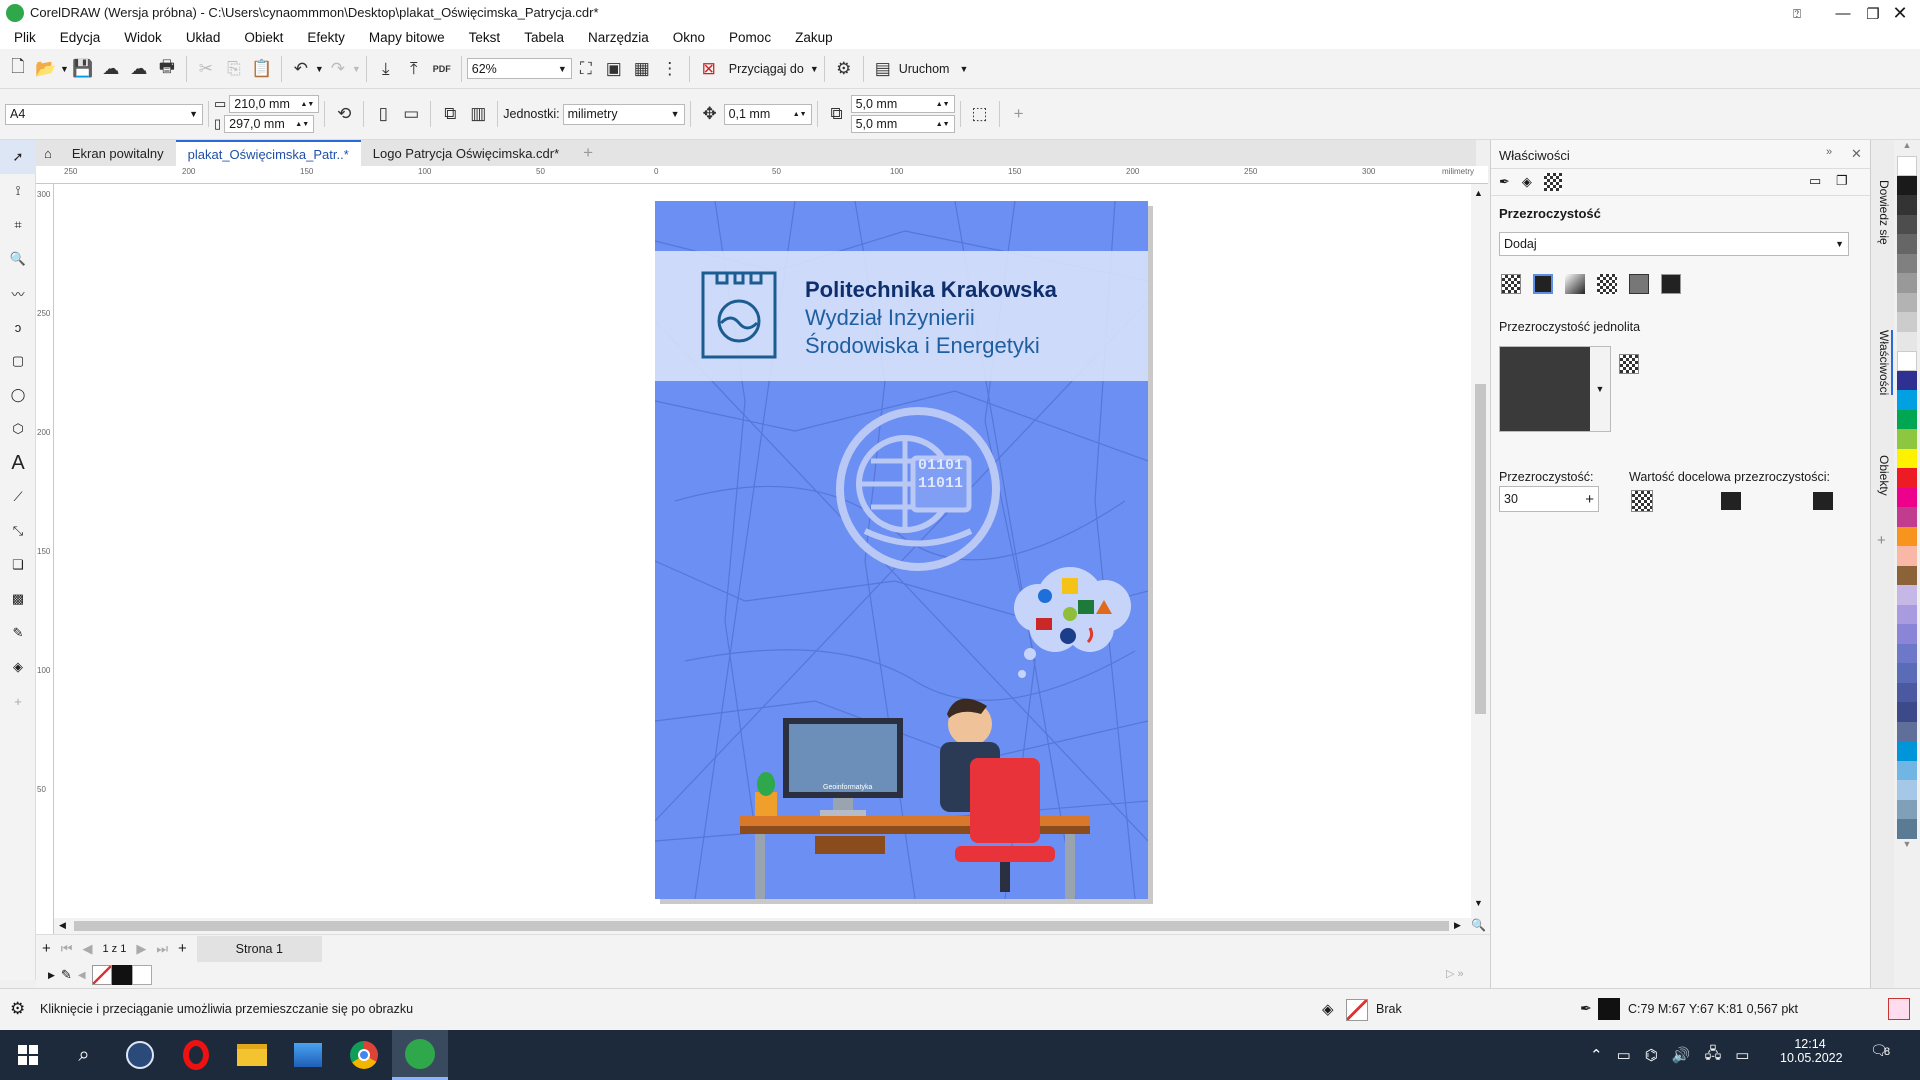 This screenshot has width=1920, height=1080. I want to click on target-fill-icon, so click(1731, 501).